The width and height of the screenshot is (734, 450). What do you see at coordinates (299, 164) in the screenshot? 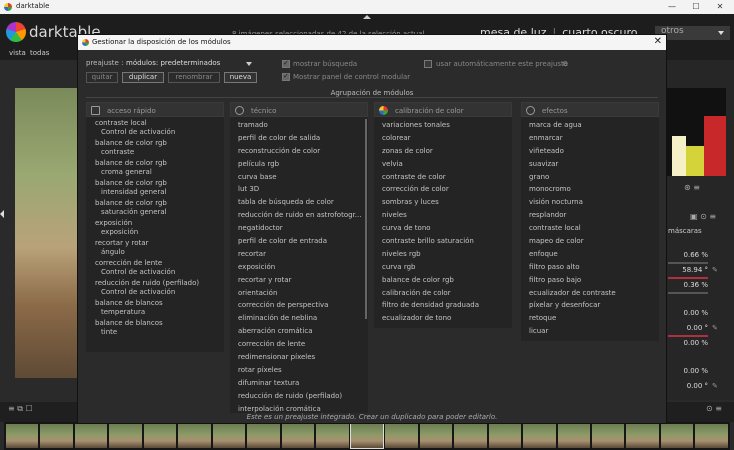
I see `module-item: película rgb` at bounding box center [299, 164].